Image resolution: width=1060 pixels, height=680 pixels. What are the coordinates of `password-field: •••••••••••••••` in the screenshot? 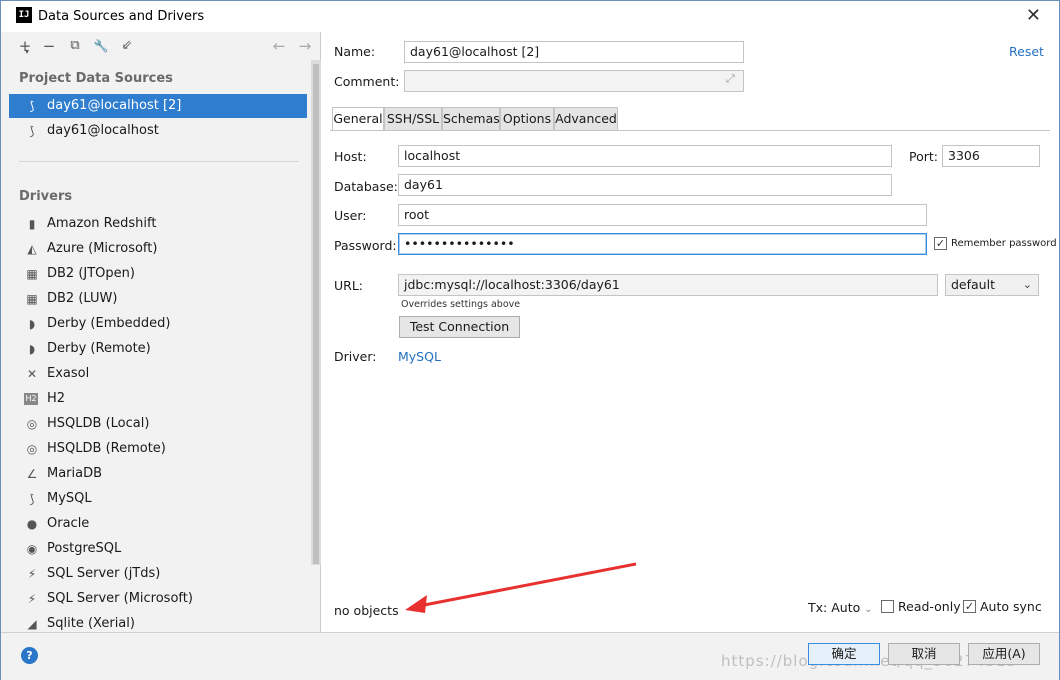 It's located at (662, 244).